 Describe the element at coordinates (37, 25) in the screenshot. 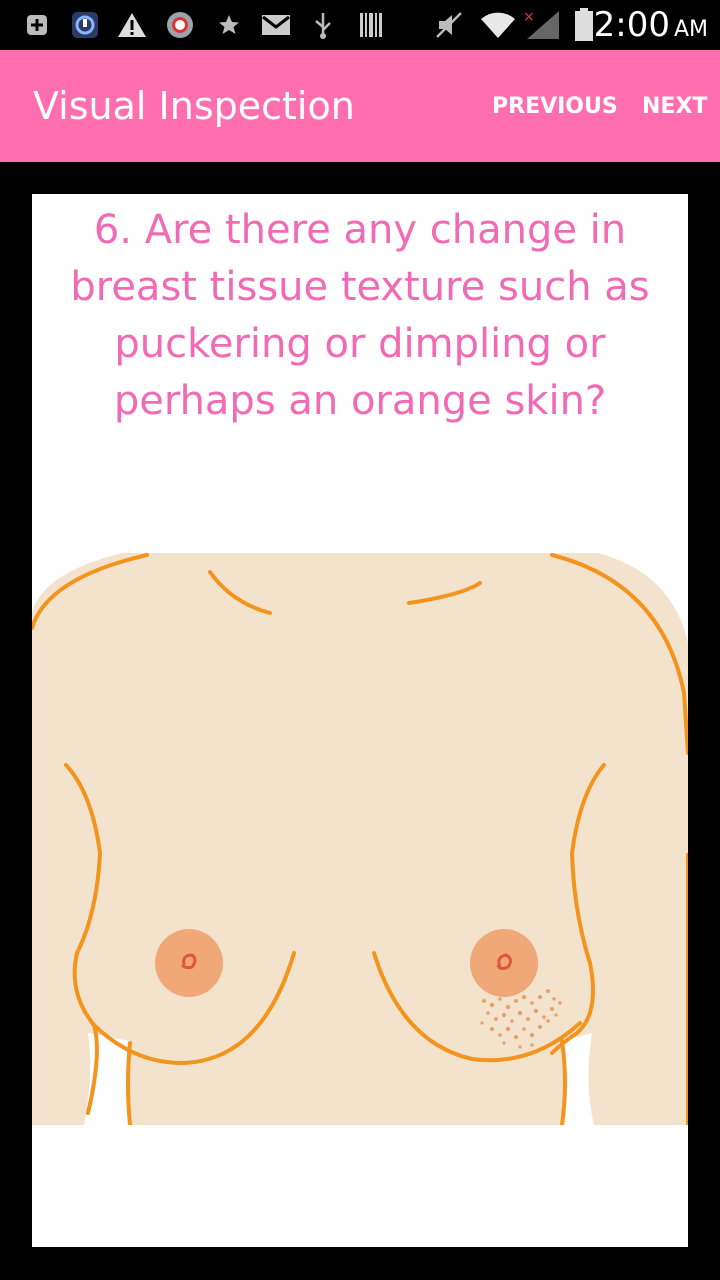

I see `plus-box-icon` at that location.